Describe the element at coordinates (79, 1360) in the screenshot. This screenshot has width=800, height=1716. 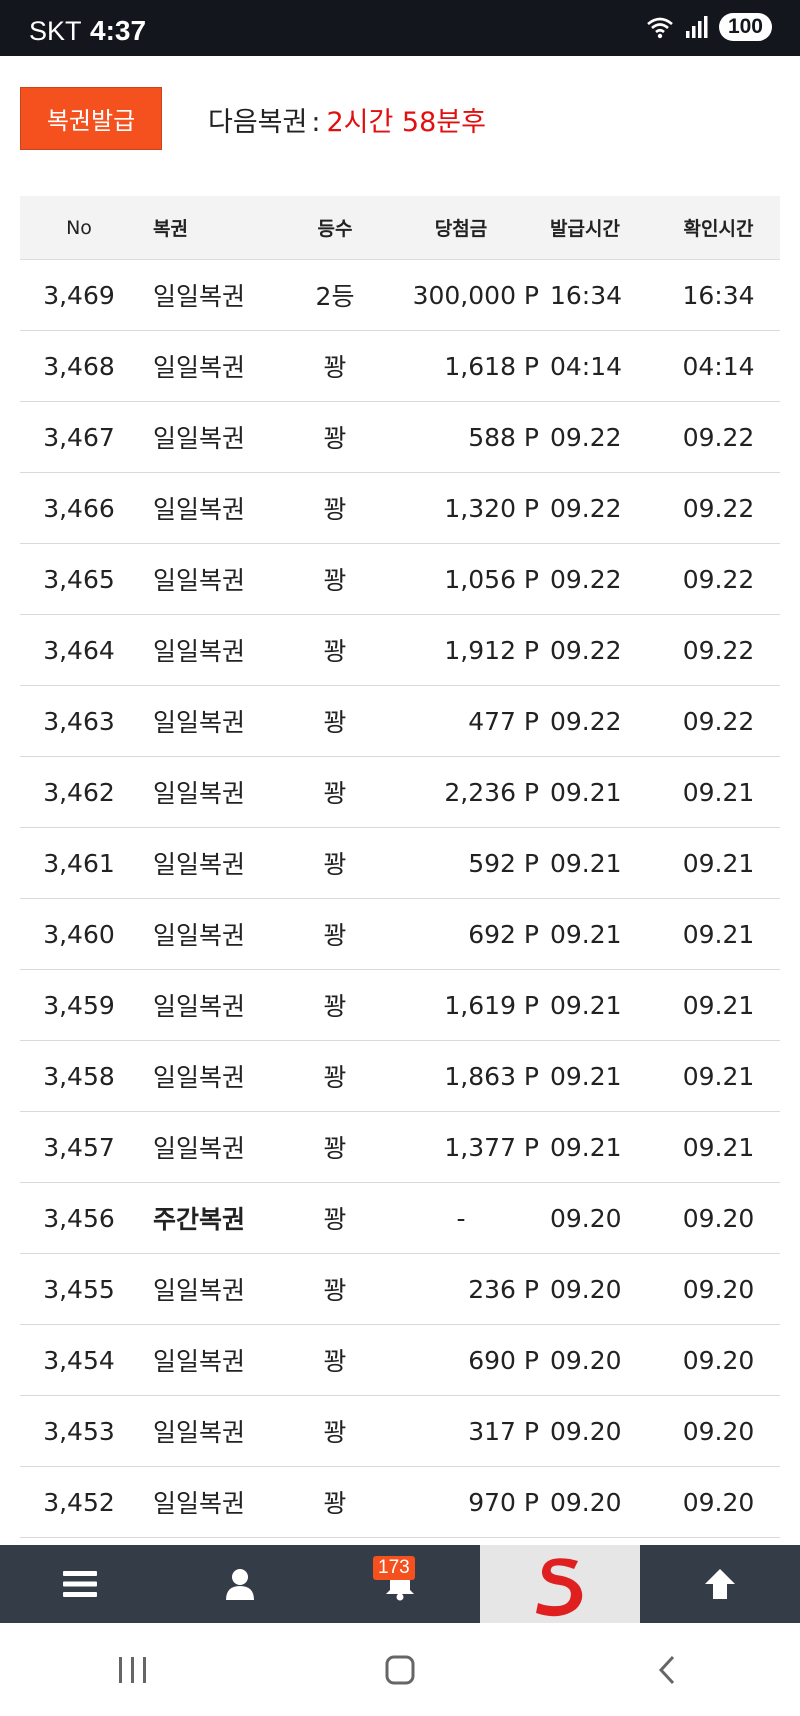
I see `cell-no: 3,454` at that location.